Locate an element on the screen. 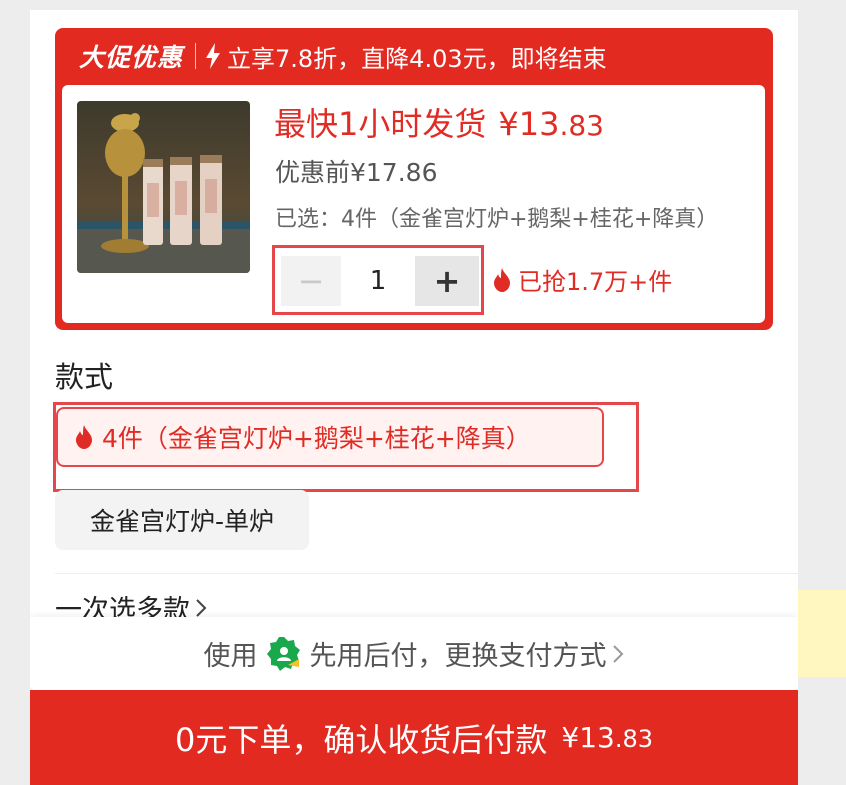 The image size is (846, 785). promo-badge: 大促优惠 is located at coordinates (131, 57).